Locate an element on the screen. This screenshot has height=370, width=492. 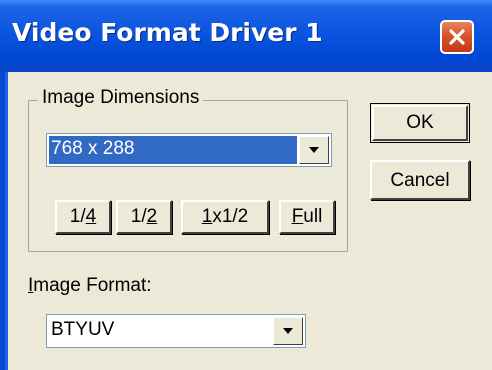
half-size-label-mnemonic: 2 is located at coordinates (152, 216).